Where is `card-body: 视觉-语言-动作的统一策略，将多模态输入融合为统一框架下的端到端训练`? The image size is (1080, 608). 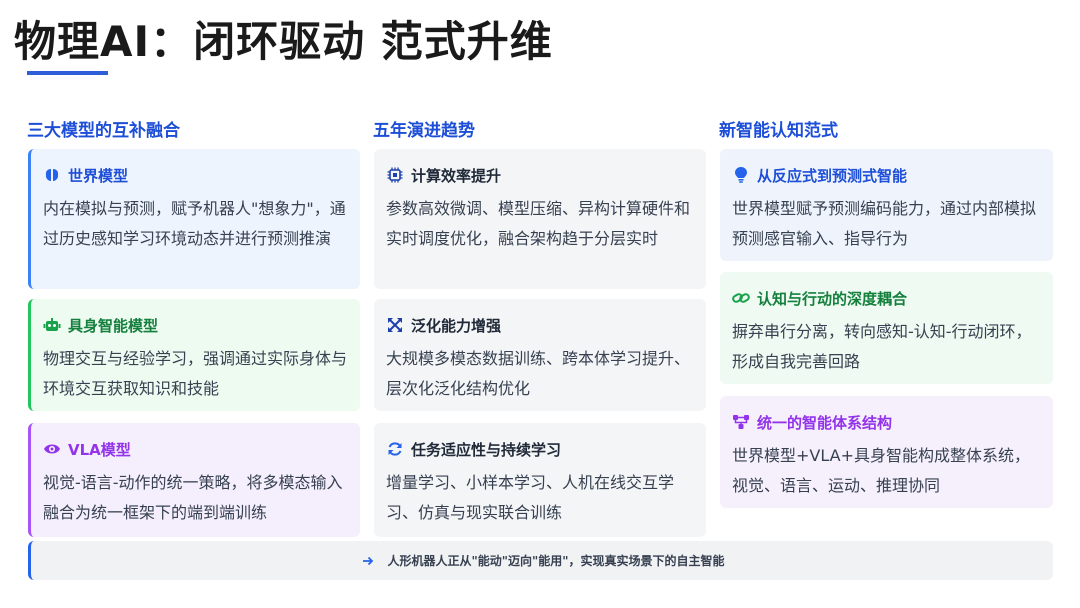
card-body: 视觉-语言-动作的统一策略，将多模态输入融合为统一框架下的端到端训练 is located at coordinates (193, 497).